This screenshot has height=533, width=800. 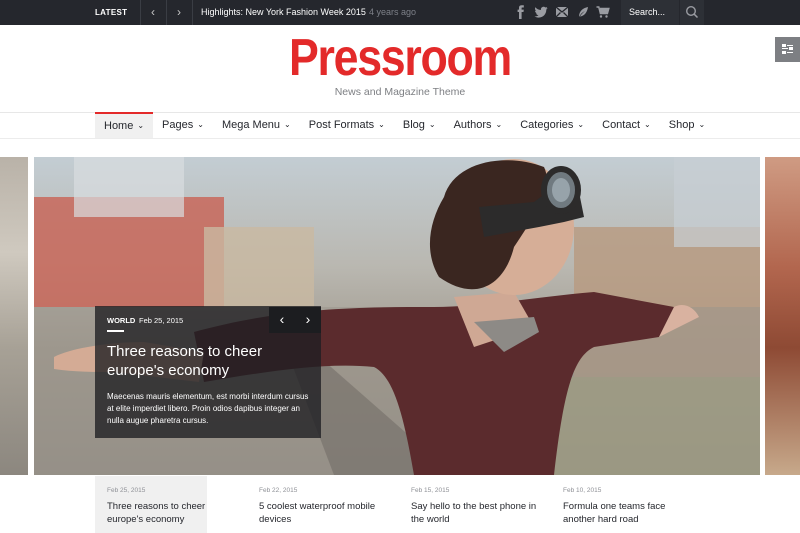 What do you see at coordinates (620, 513) in the screenshot?
I see `post-title: Formula one teams face another hard road` at bounding box center [620, 513].